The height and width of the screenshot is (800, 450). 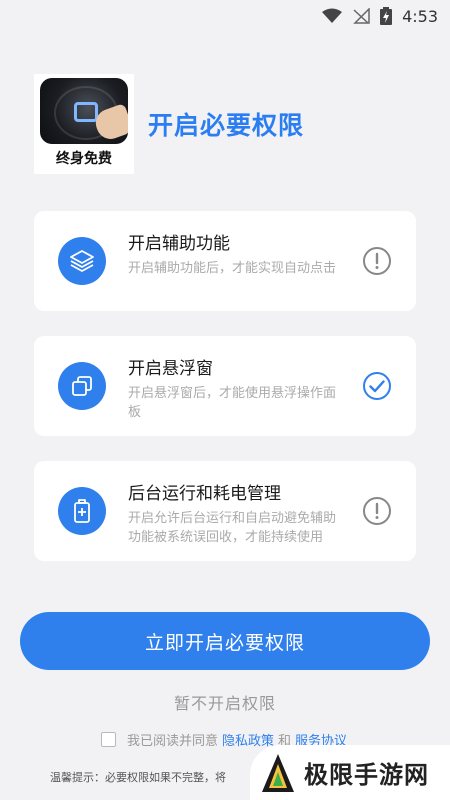 I want to click on card-title: 后台运行和耗电管理, so click(x=204, y=494).